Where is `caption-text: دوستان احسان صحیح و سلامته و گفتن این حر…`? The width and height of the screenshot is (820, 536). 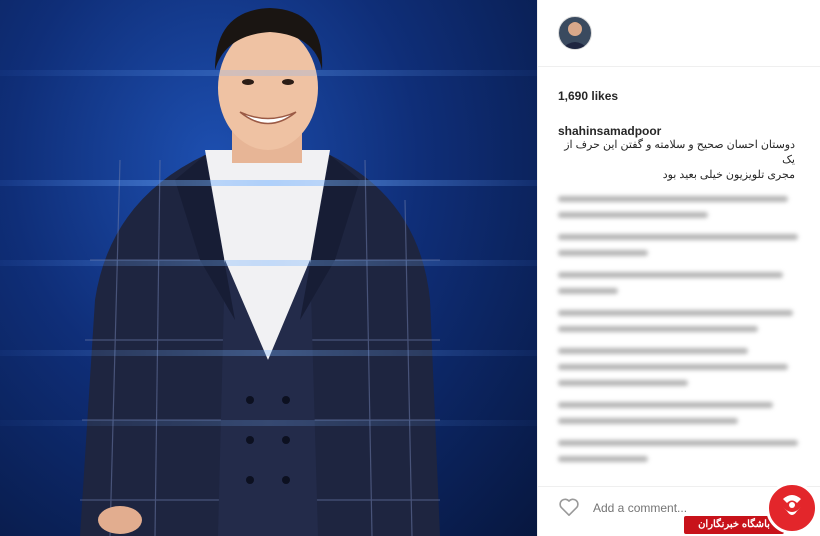
caption-text: دوستان احسان صحیح و سلامته و گفتن این حر… is located at coordinates (675, 160).